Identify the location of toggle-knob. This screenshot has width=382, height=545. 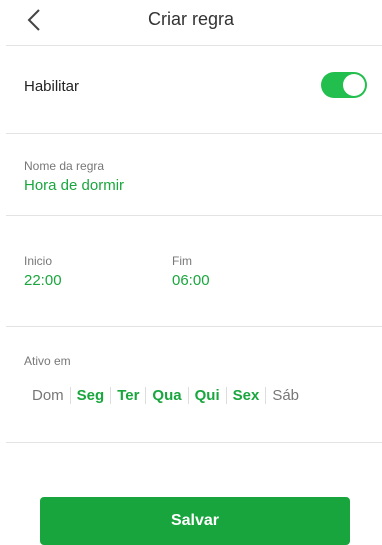
(354, 85).